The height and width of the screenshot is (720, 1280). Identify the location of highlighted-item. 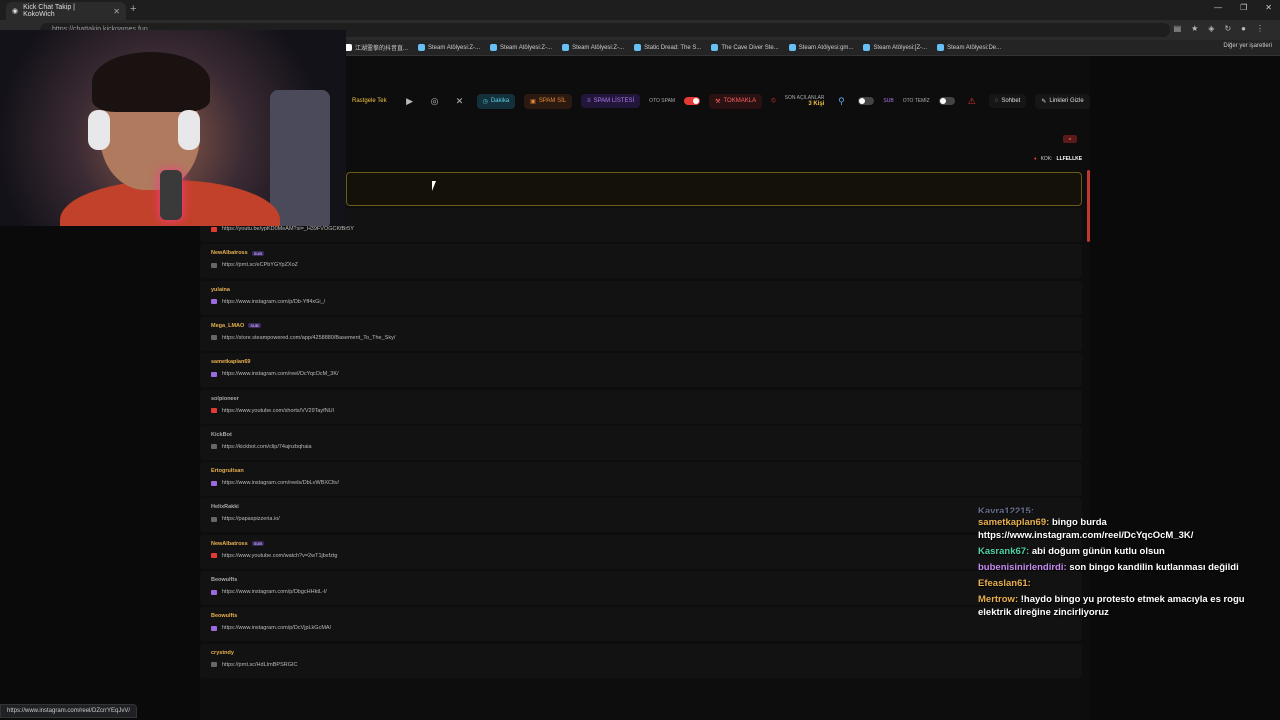
(714, 189).